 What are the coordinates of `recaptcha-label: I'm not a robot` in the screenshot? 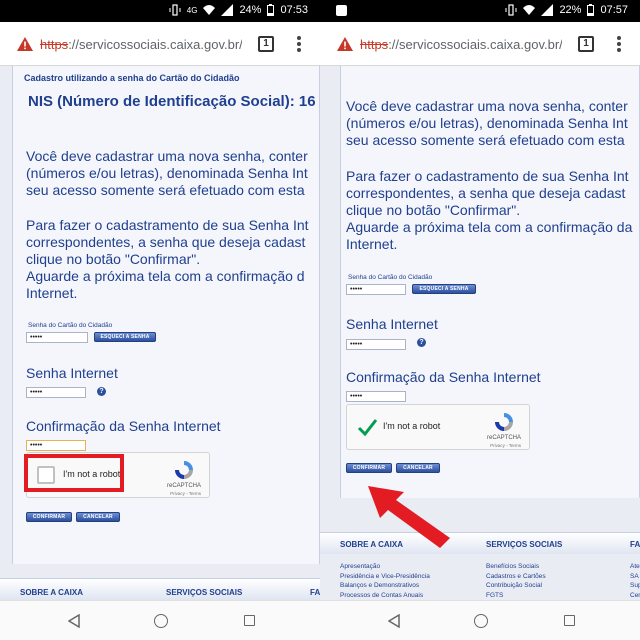 It's located at (412, 426).